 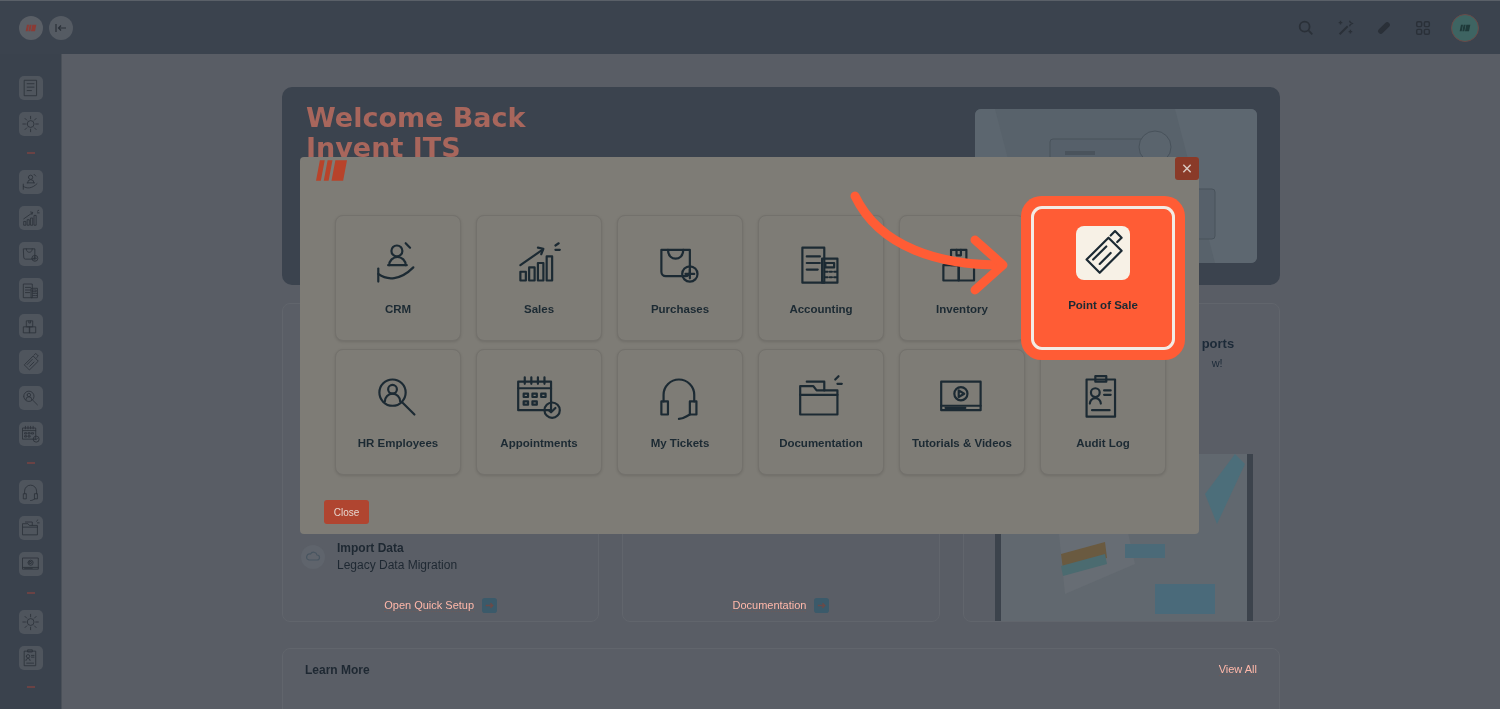 What do you see at coordinates (337, 670) in the screenshot?
I see `learn-more-title: Learn More` at bounding box center [337, 670].